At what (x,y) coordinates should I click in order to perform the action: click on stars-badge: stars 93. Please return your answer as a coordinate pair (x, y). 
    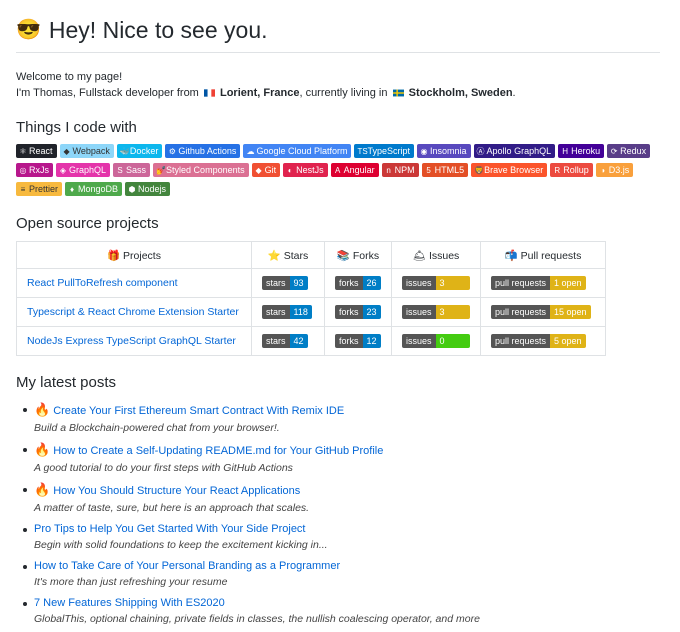
    Looking at the image, I should click on (285, 283).